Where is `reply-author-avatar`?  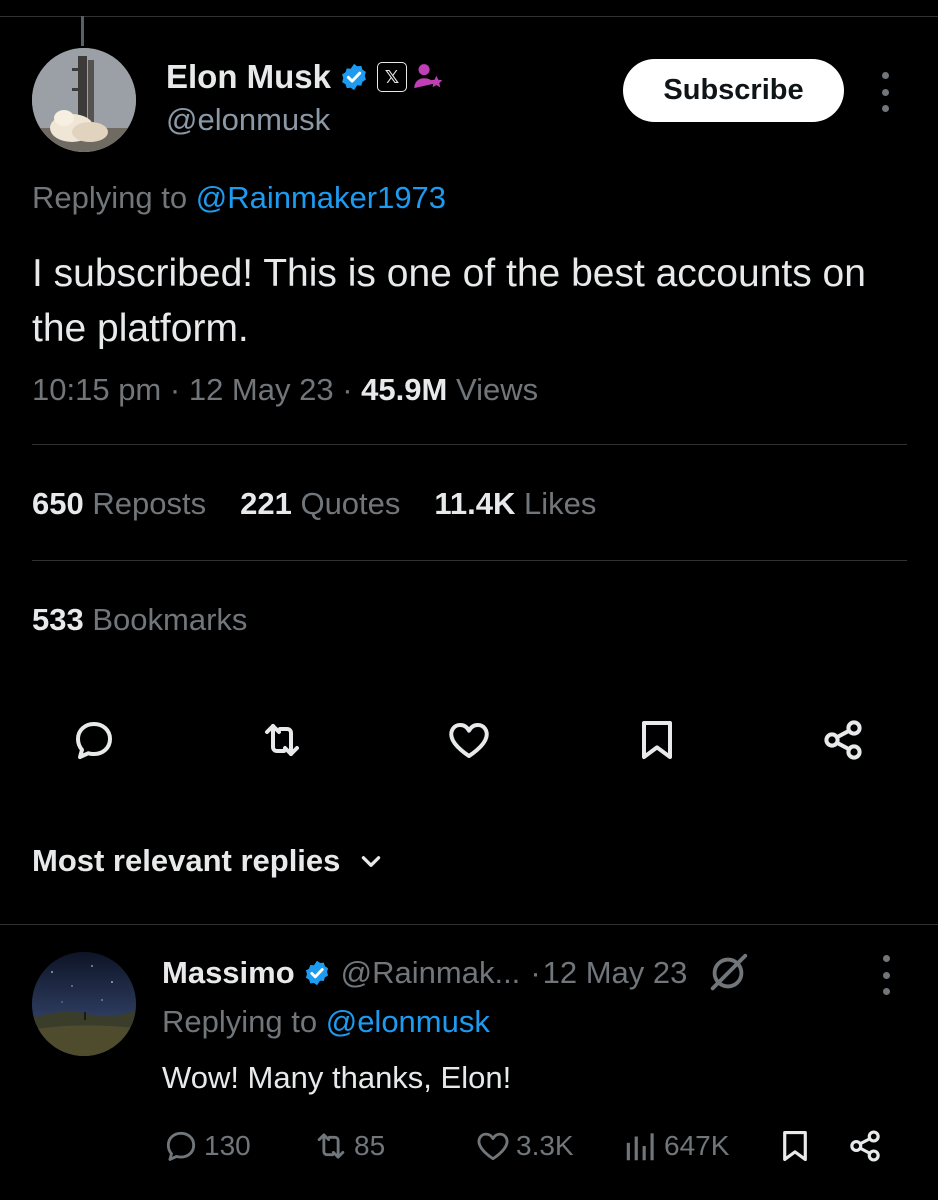 reply-author-avatar is located at coordinates (84, 1004).